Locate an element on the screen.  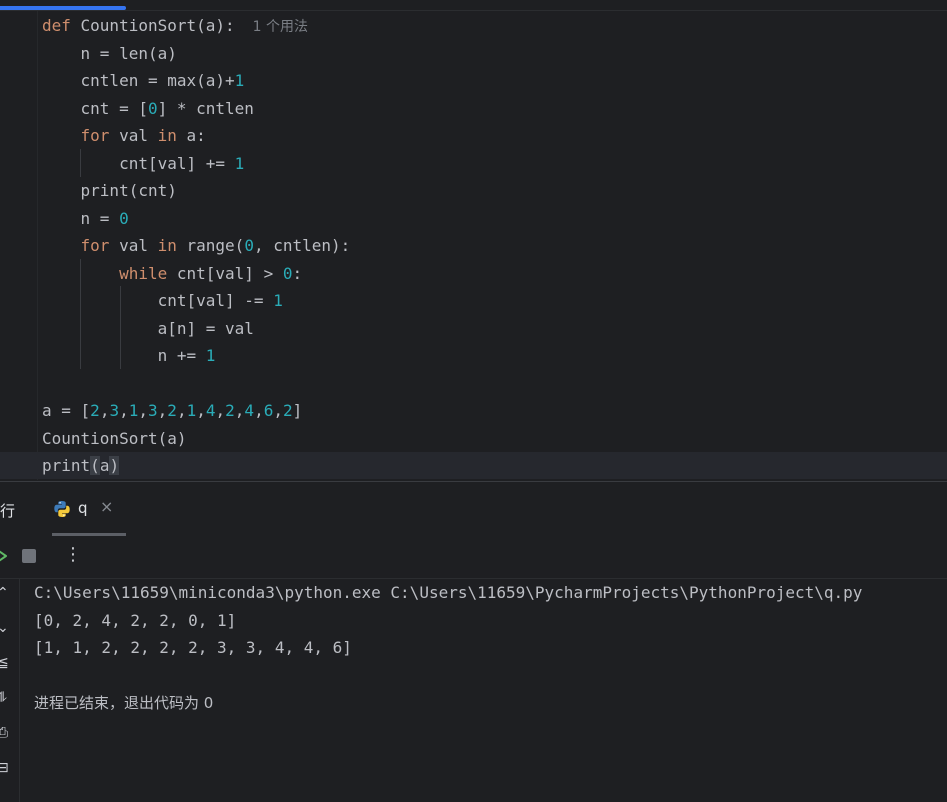
code-line: a = [2,3,1,3,2,1,4,2,4,6,2] is located at coordinates (172, 410).